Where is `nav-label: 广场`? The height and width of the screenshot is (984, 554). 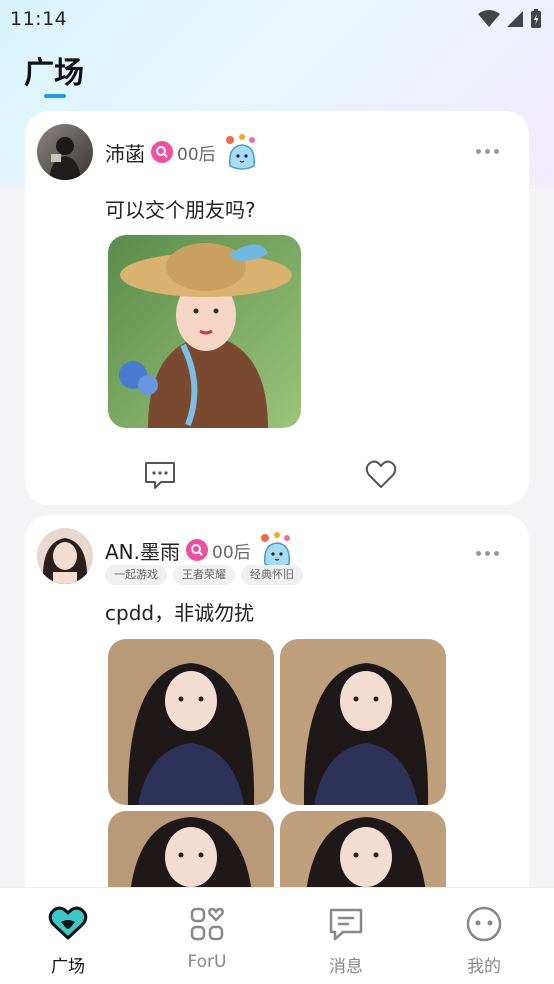
nav-label: 广场 is located at coordinates (68, 967).